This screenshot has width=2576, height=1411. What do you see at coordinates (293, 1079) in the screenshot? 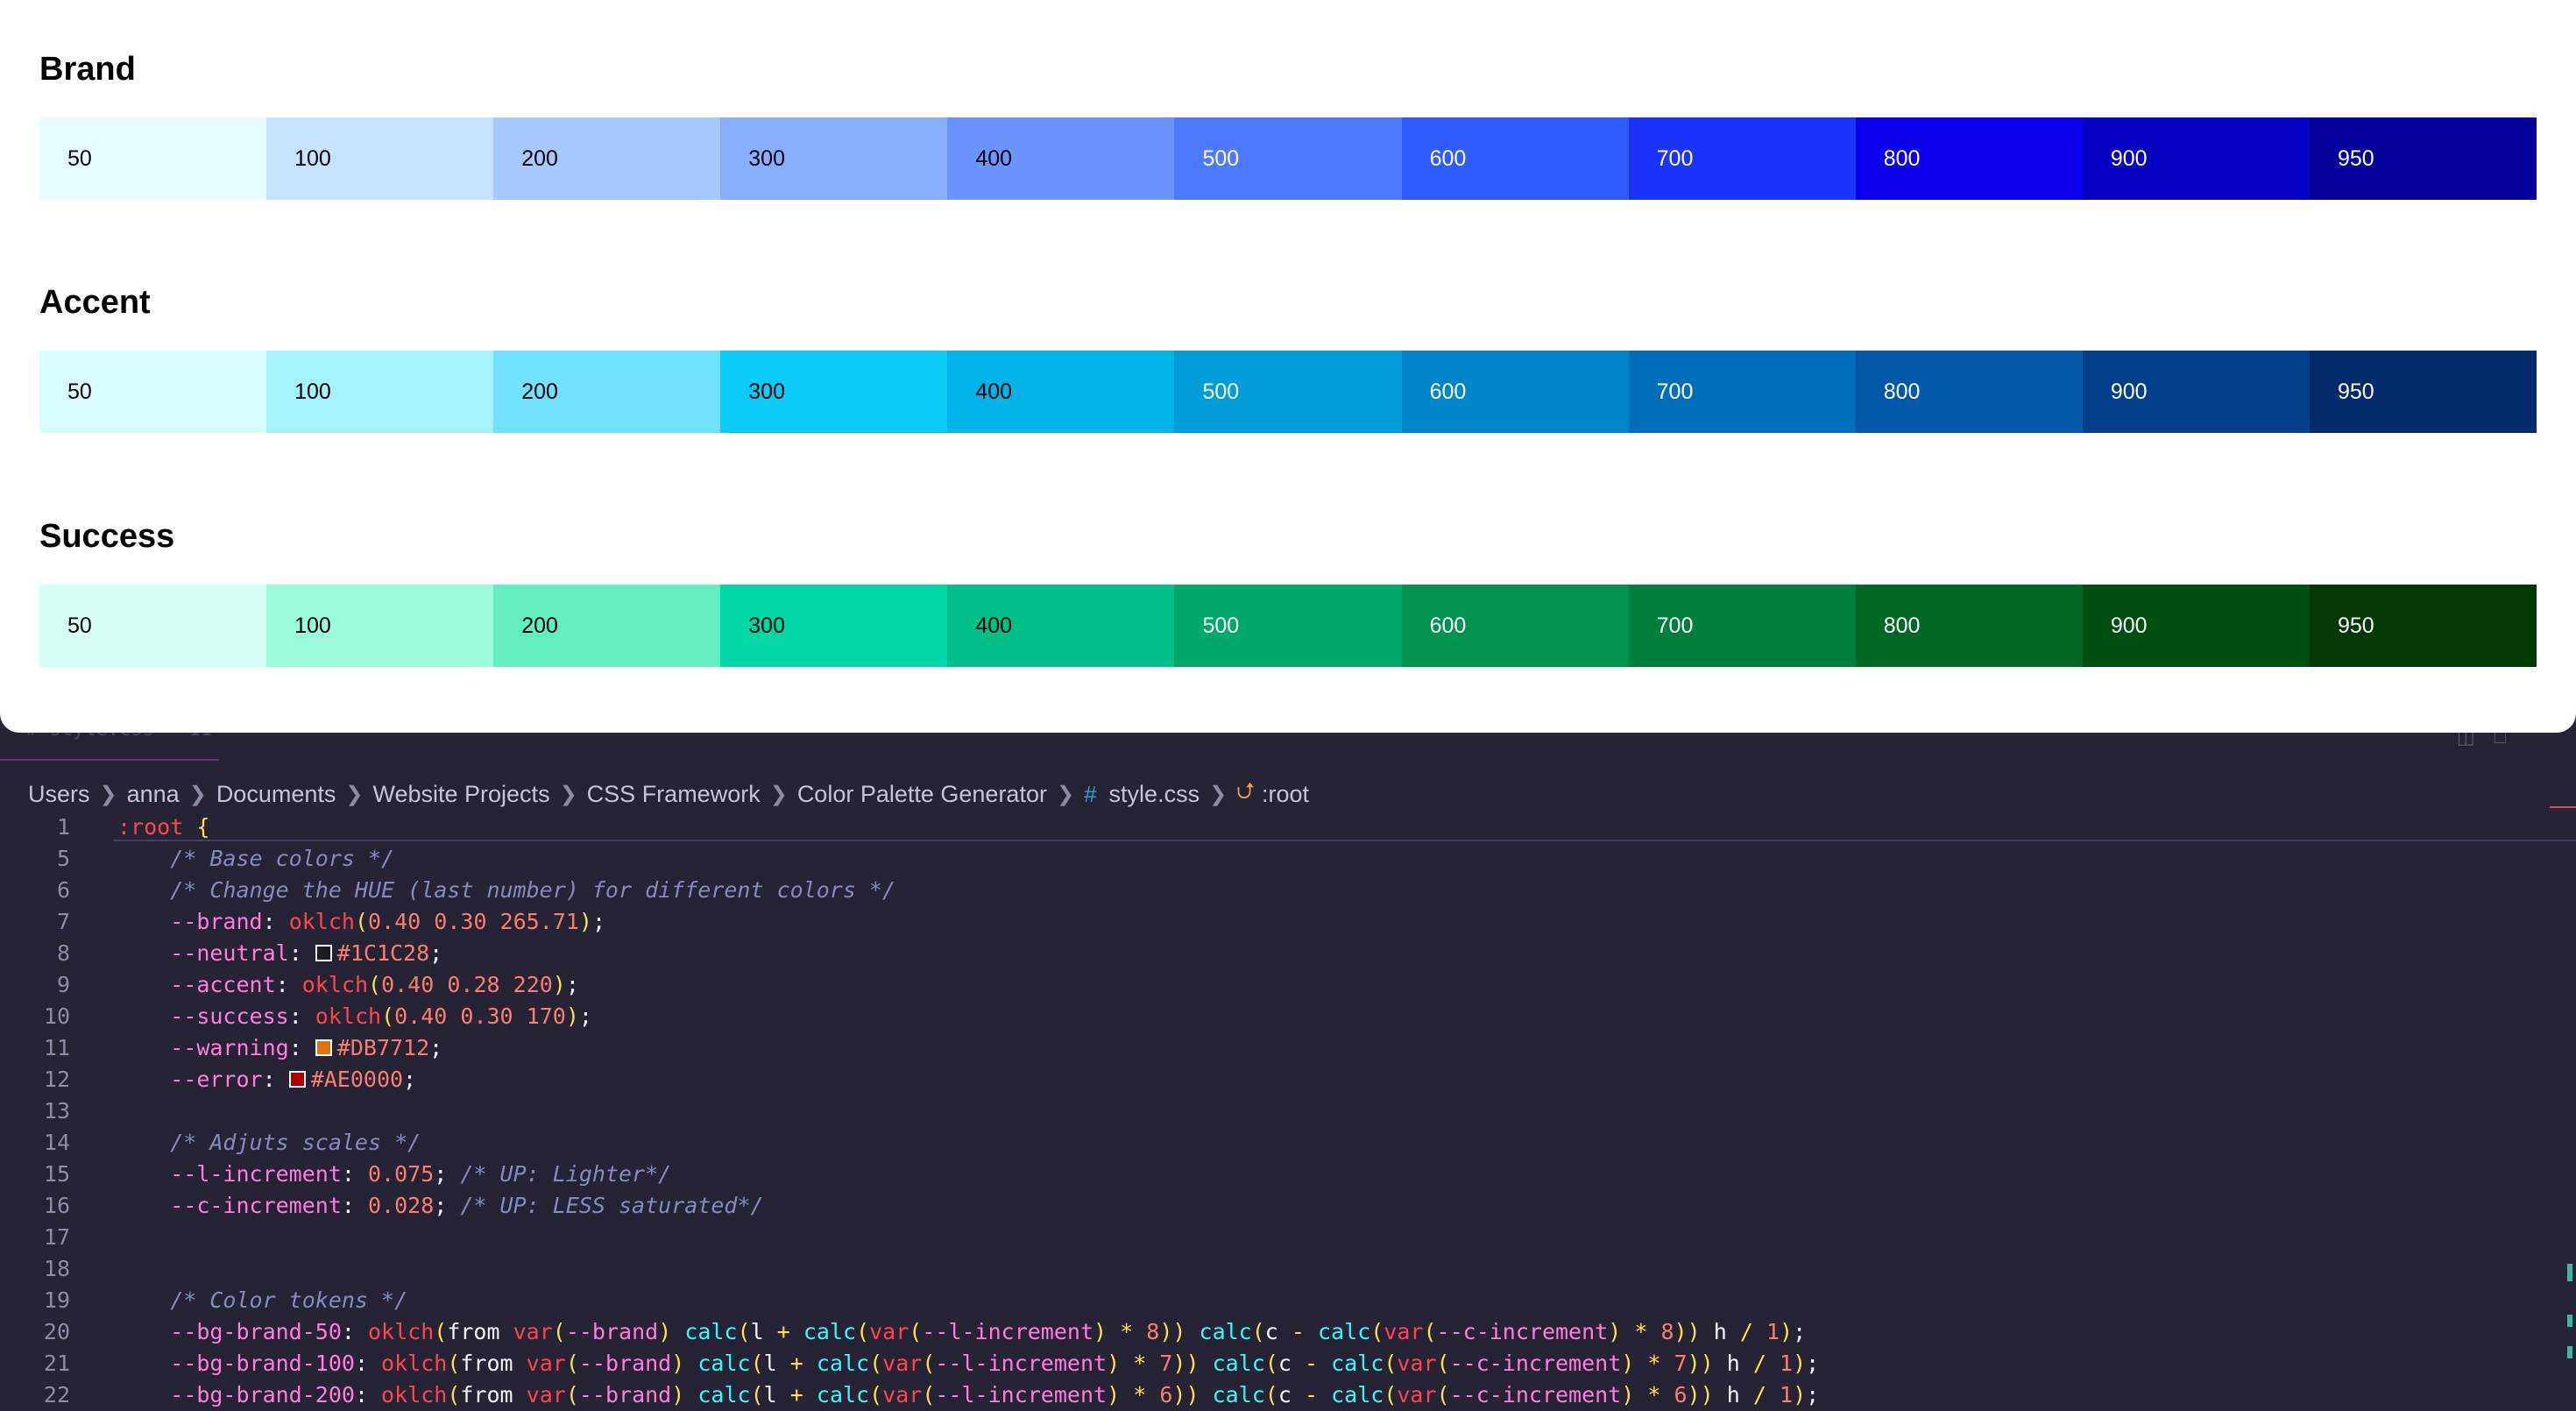
I see `line-text: --error: #AE0000;` at bounding box center [293, 1079].